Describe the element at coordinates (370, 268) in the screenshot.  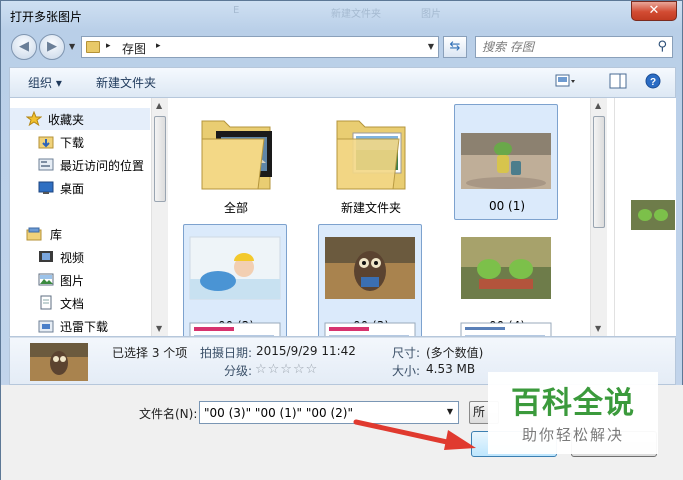
I see `owl-figurine-photo` at that location.